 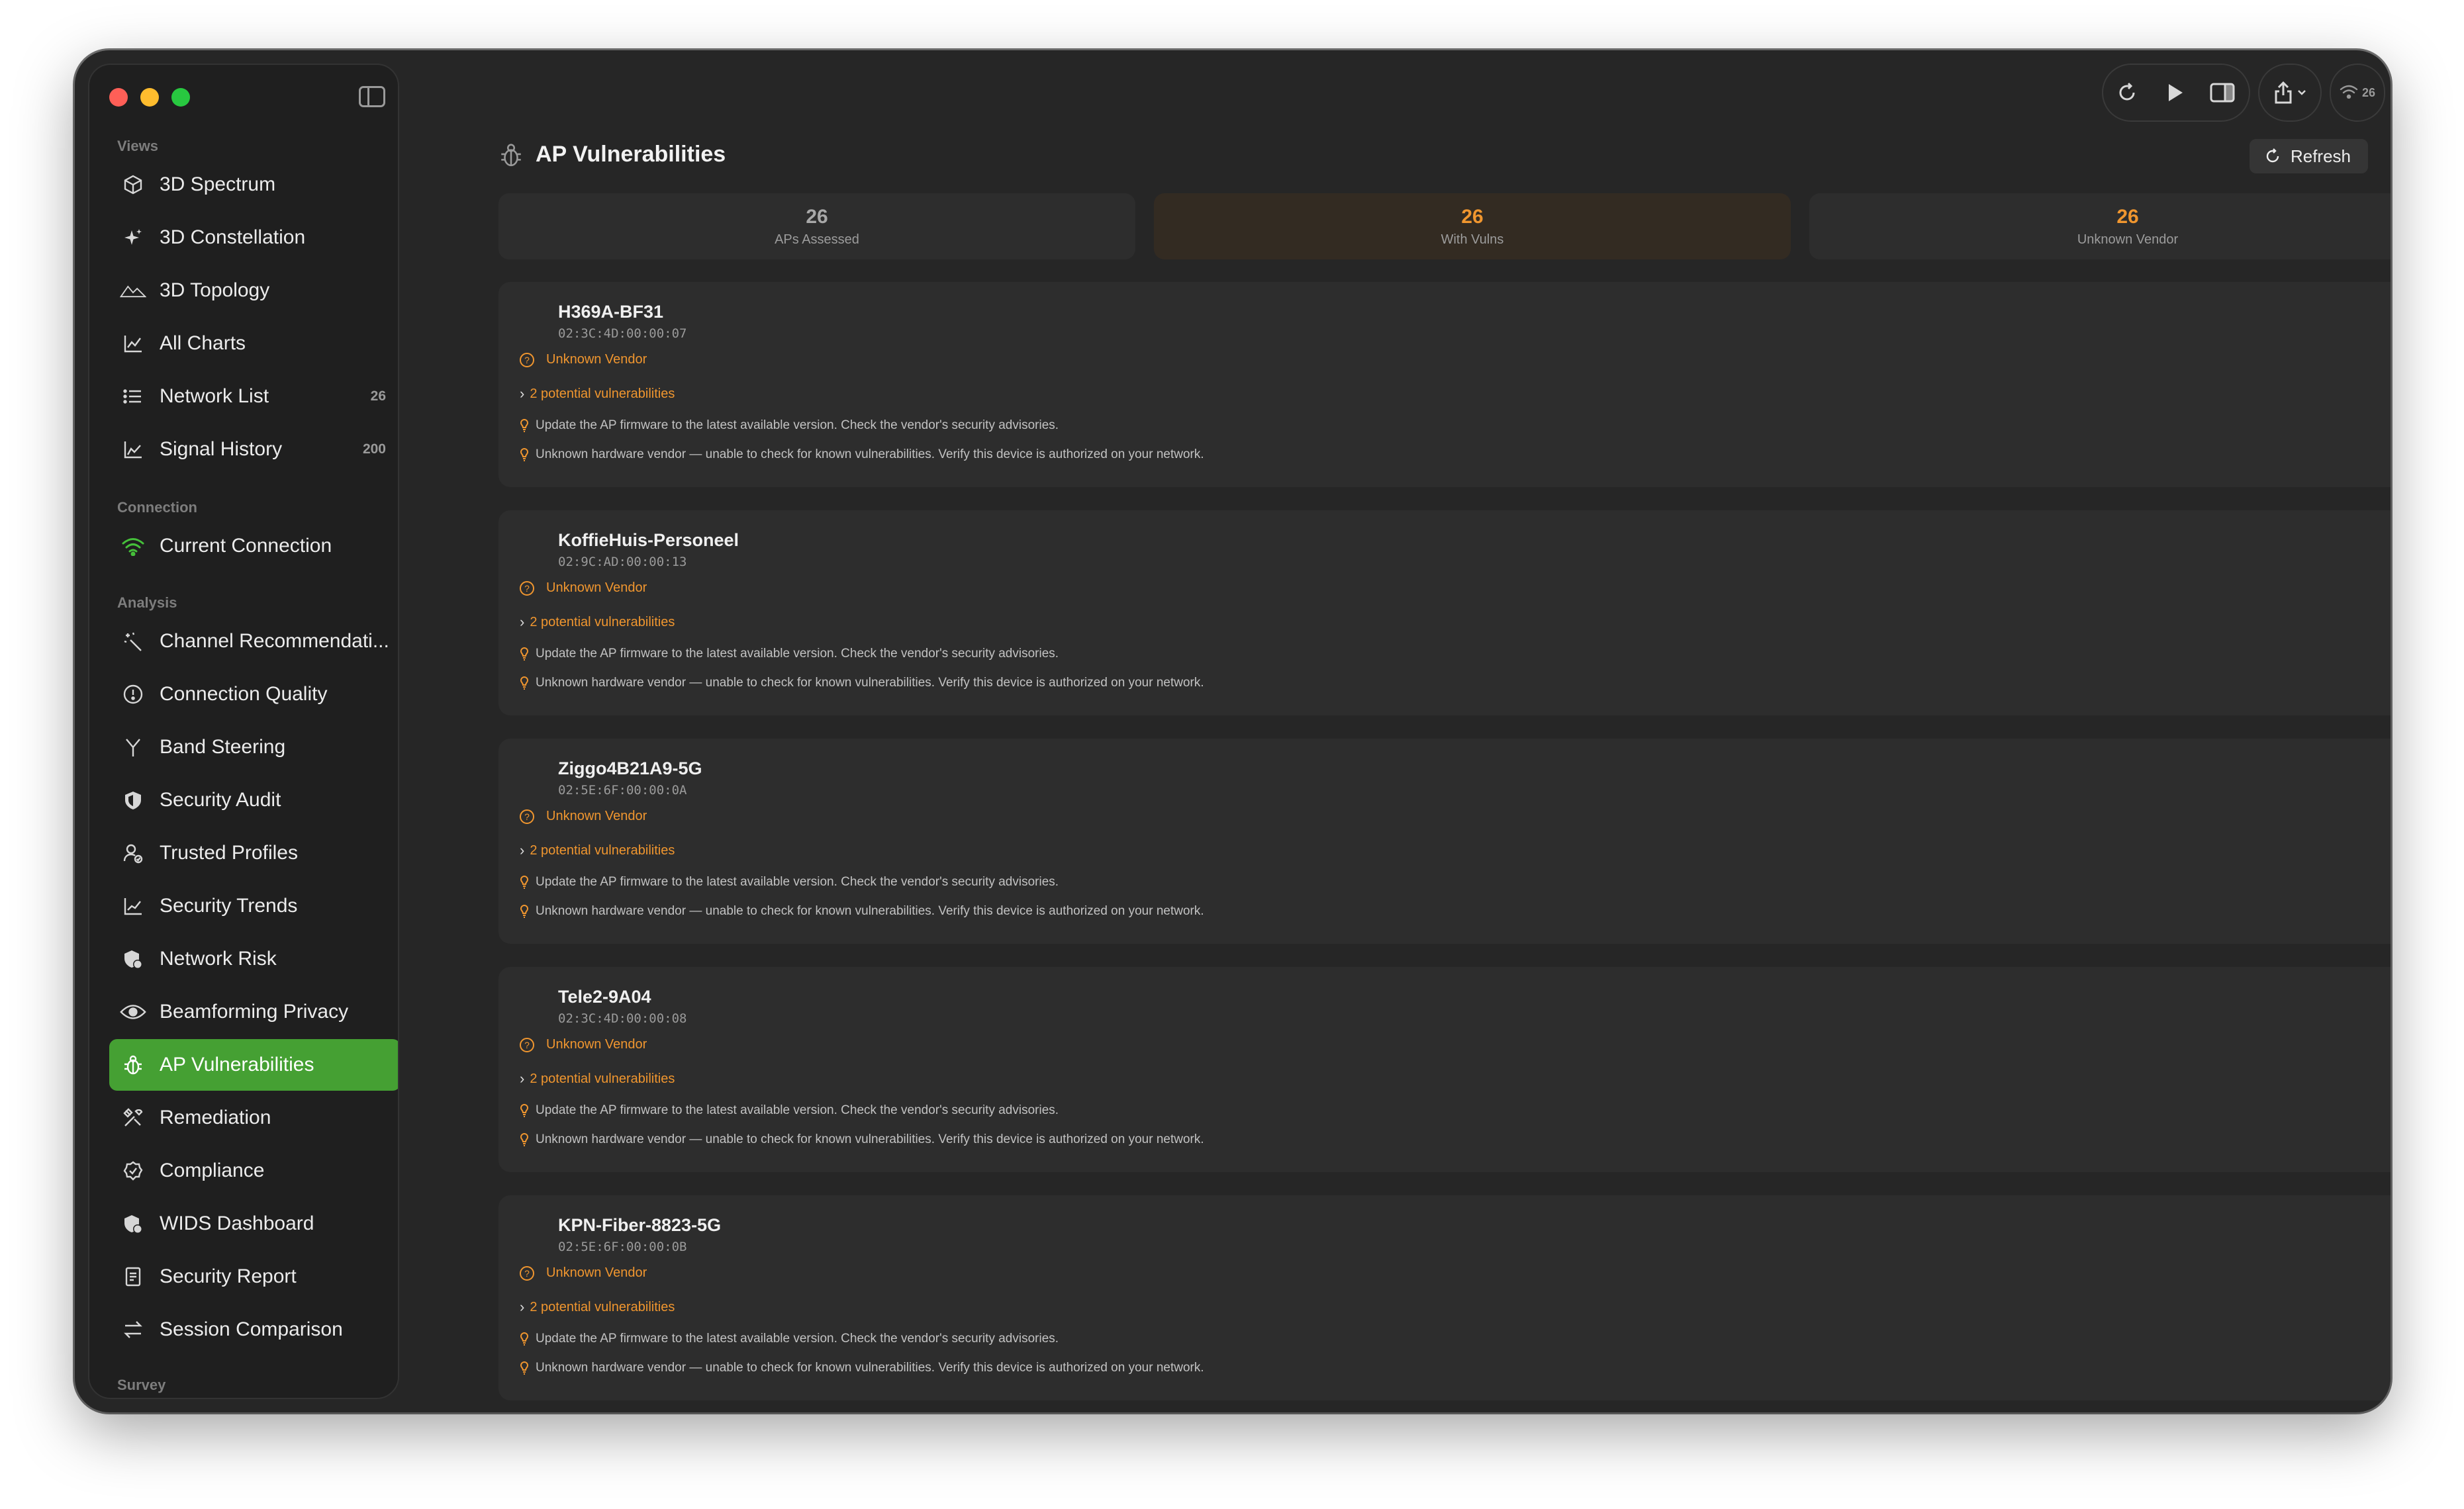 I want to click on page-header: AP Vulnerabilities, so click(x=613, y=154).